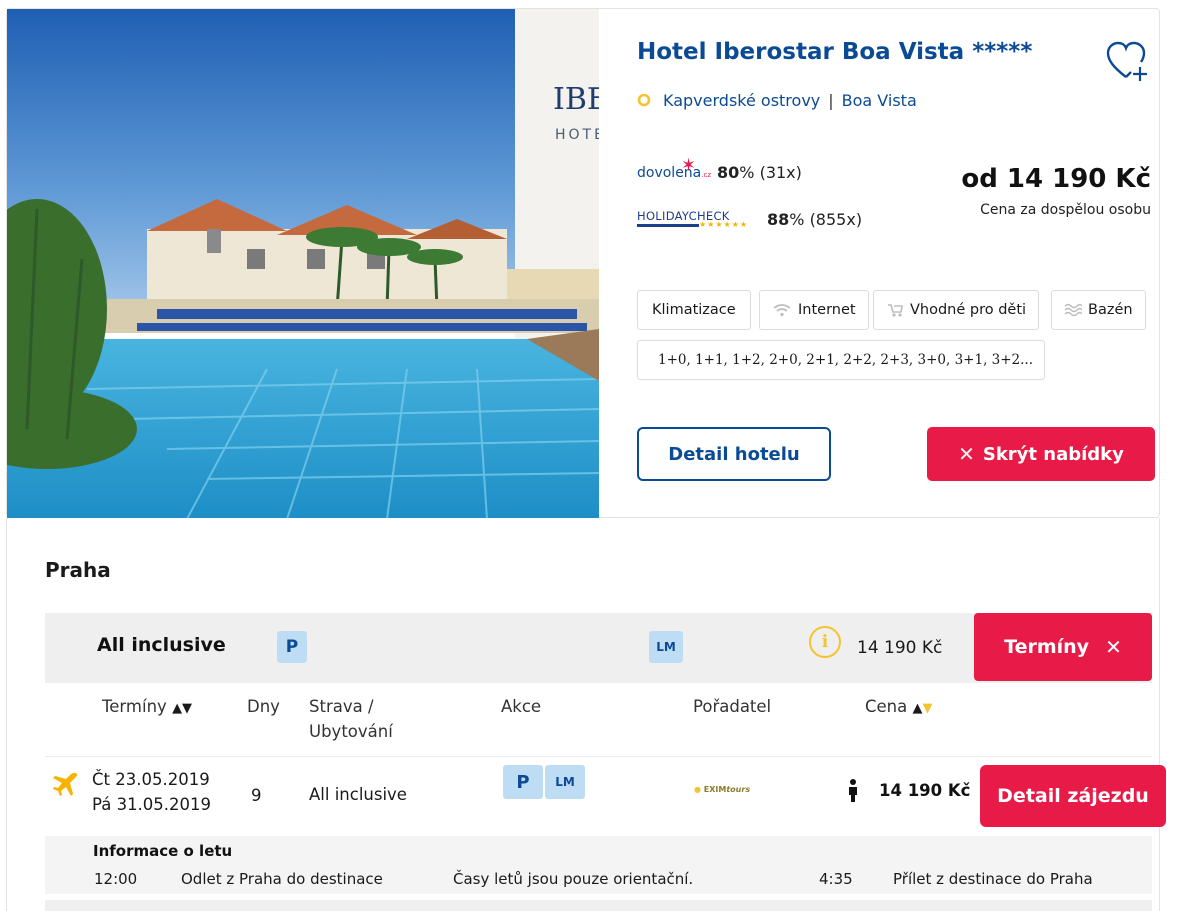  What do you see at coordinates (993, 879) in the screenshot?
I see `arrival-text: Přílet z destinace do Praha` at bounding box center [993, 879].